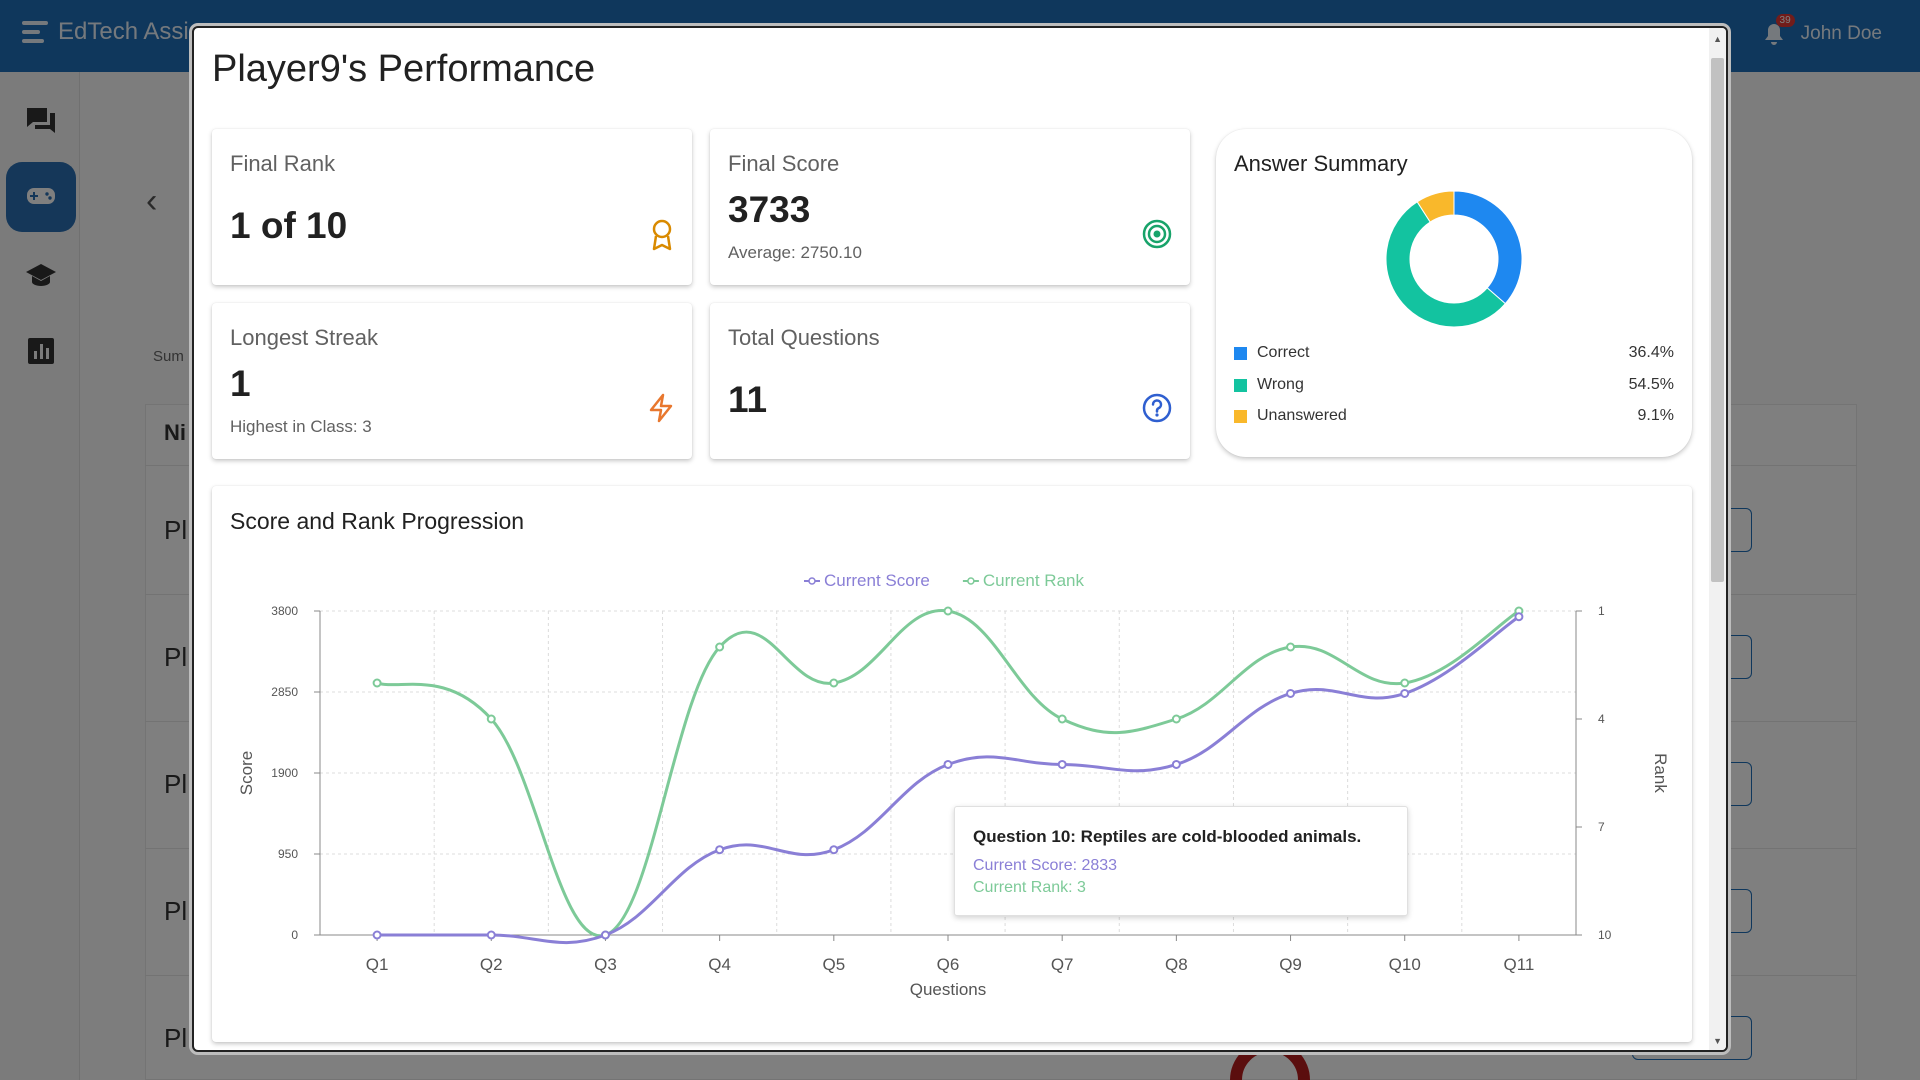 This screenshot has width=1920, height=1080. What do you see at coordinates (304, 337) in the screenshot?
I see `longest-streak-label: Longest Streak` at bounding box center [304, 337].